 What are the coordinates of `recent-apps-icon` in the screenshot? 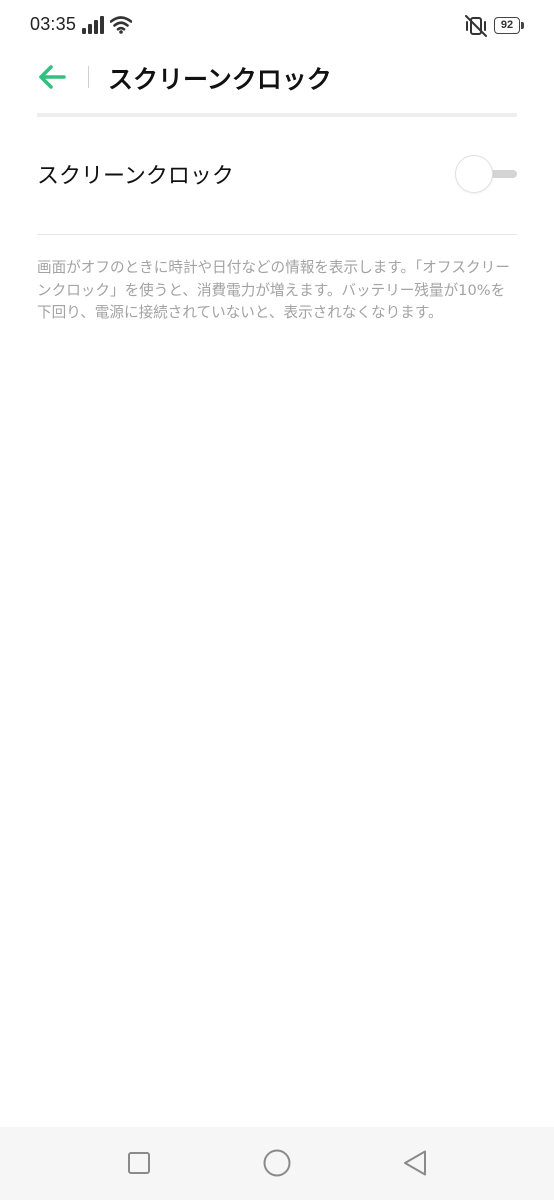 It's located at (139, 1163).